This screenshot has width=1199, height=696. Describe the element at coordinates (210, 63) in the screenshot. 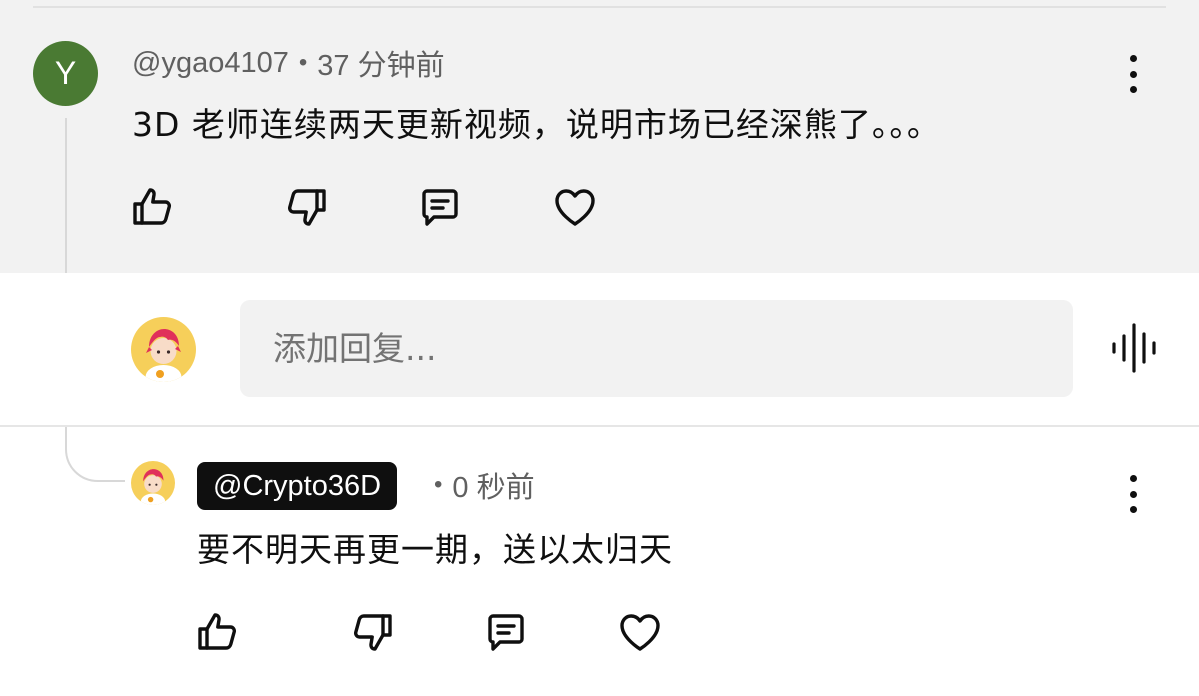

I see `comment-author: @ygao4107` at that location.